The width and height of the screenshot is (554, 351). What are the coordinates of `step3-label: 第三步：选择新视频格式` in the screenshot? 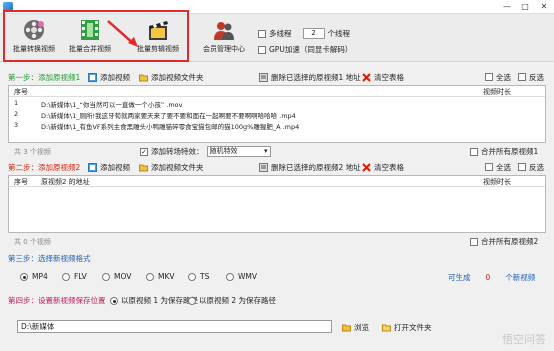 It's located at (49, 258).